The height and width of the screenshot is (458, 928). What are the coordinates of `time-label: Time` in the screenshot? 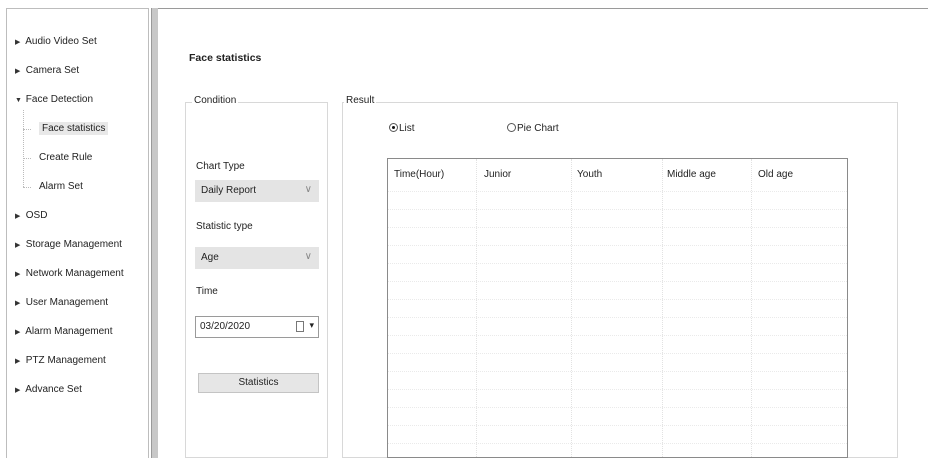 It's located at (207, 291).